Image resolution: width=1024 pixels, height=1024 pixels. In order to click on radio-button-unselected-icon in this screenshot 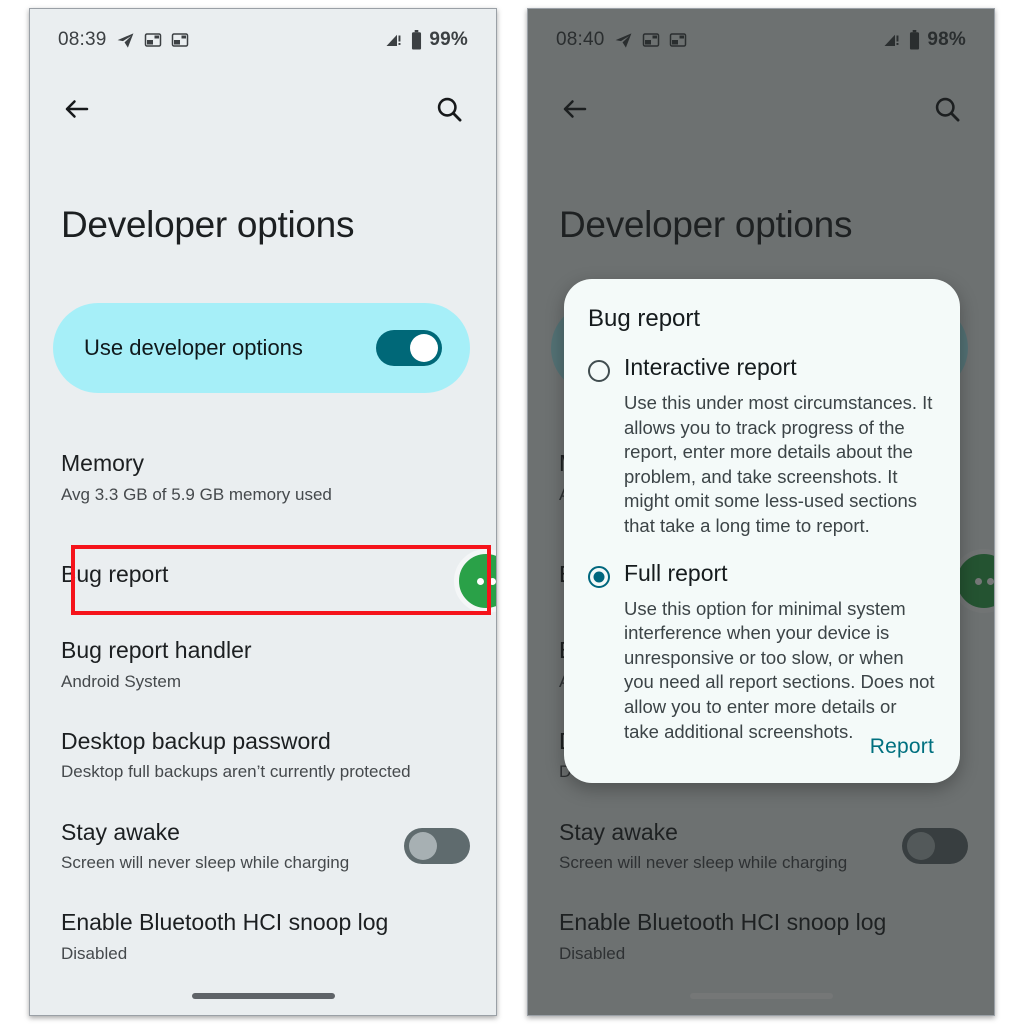, I will do `click(599, 371)`.